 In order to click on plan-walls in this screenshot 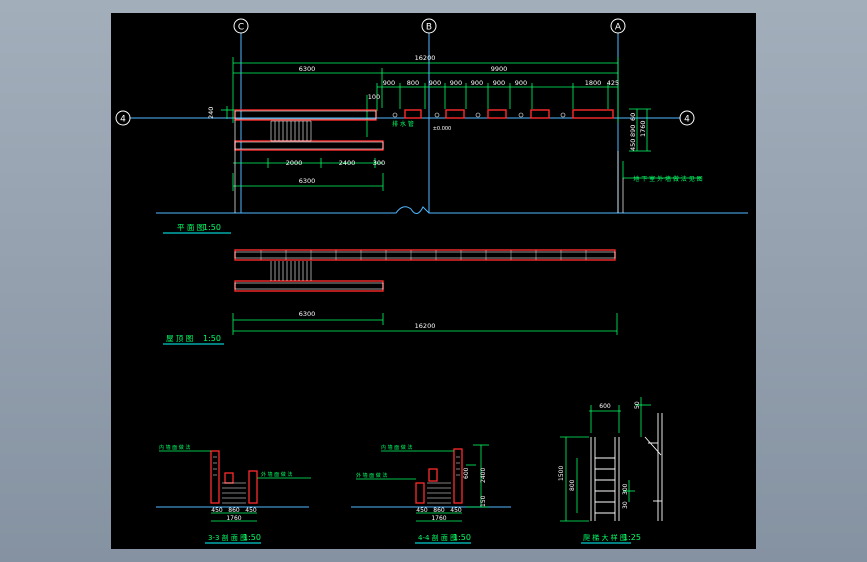, I will do `click(424, 130)`.